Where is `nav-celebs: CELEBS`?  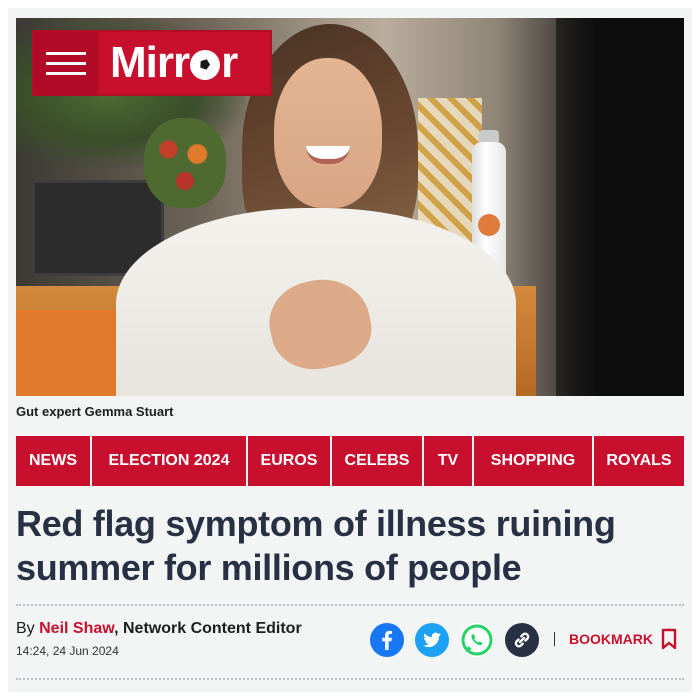
nav-celebs: CELEBS is located at coordinates (377, 461).